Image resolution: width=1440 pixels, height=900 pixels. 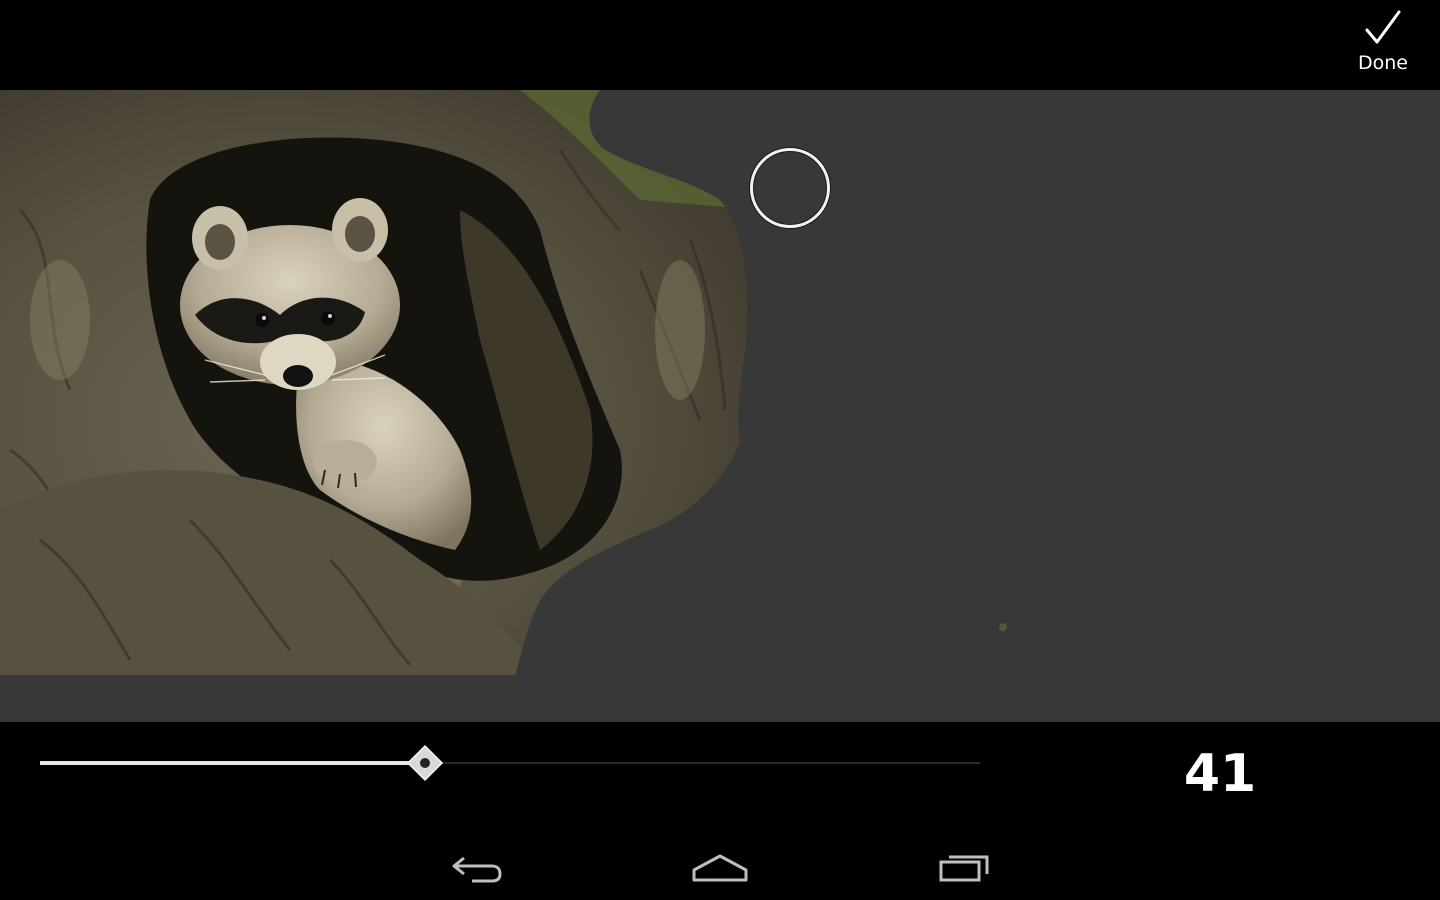 What do you see at coordinates (790, 188) in the screenshot?
I see `brush-cursor` at bounding box center [790, 188].